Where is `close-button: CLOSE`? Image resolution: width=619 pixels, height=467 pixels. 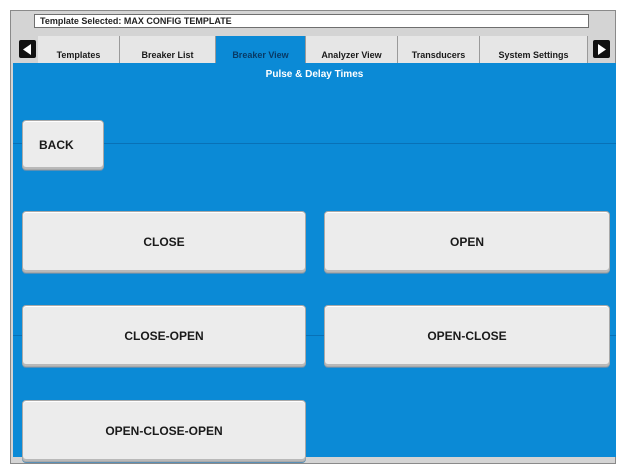
close-button: CLOSE is located at coordinates (164, 242).